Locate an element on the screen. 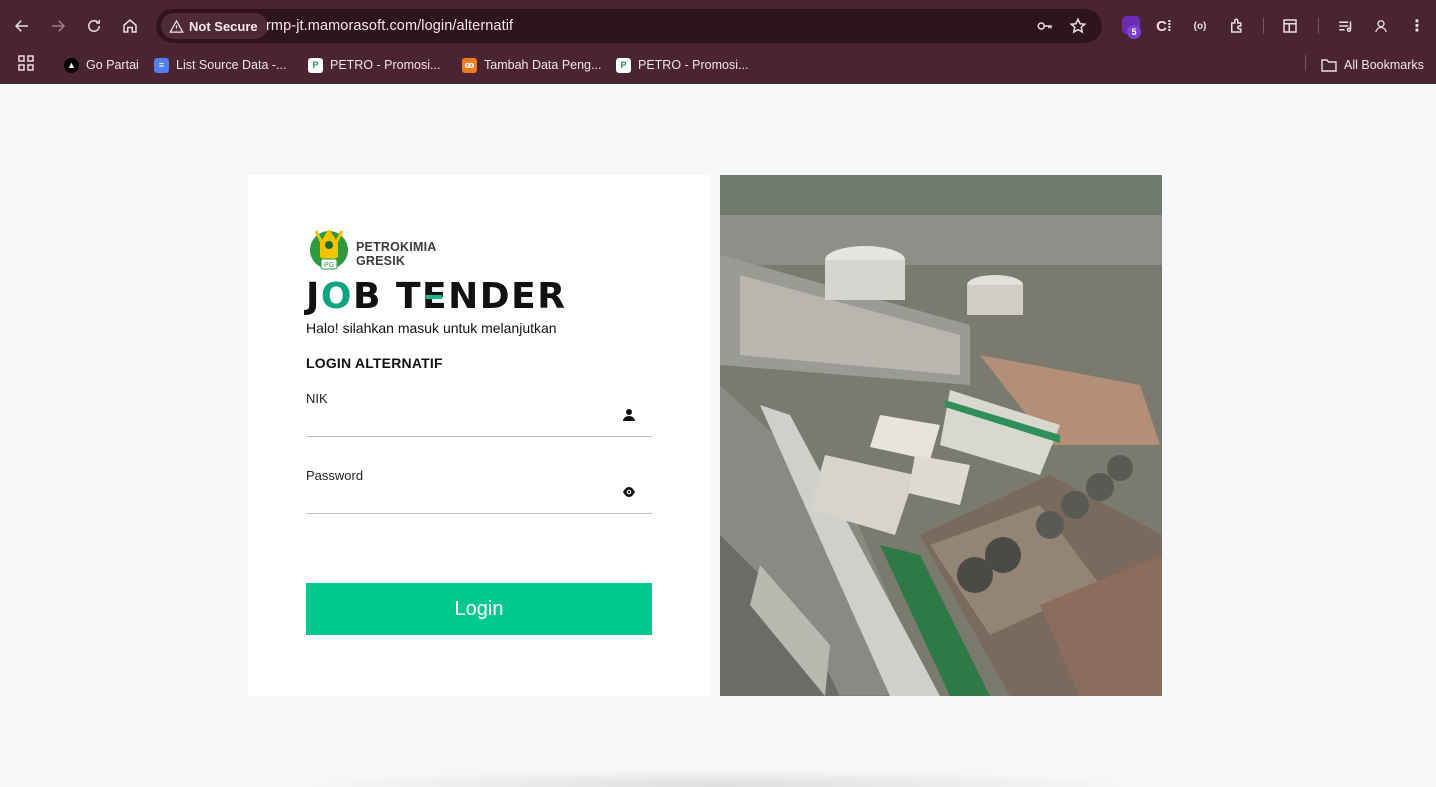  job-tender-title: JOB TENDER is located at coordinates (436, 296).